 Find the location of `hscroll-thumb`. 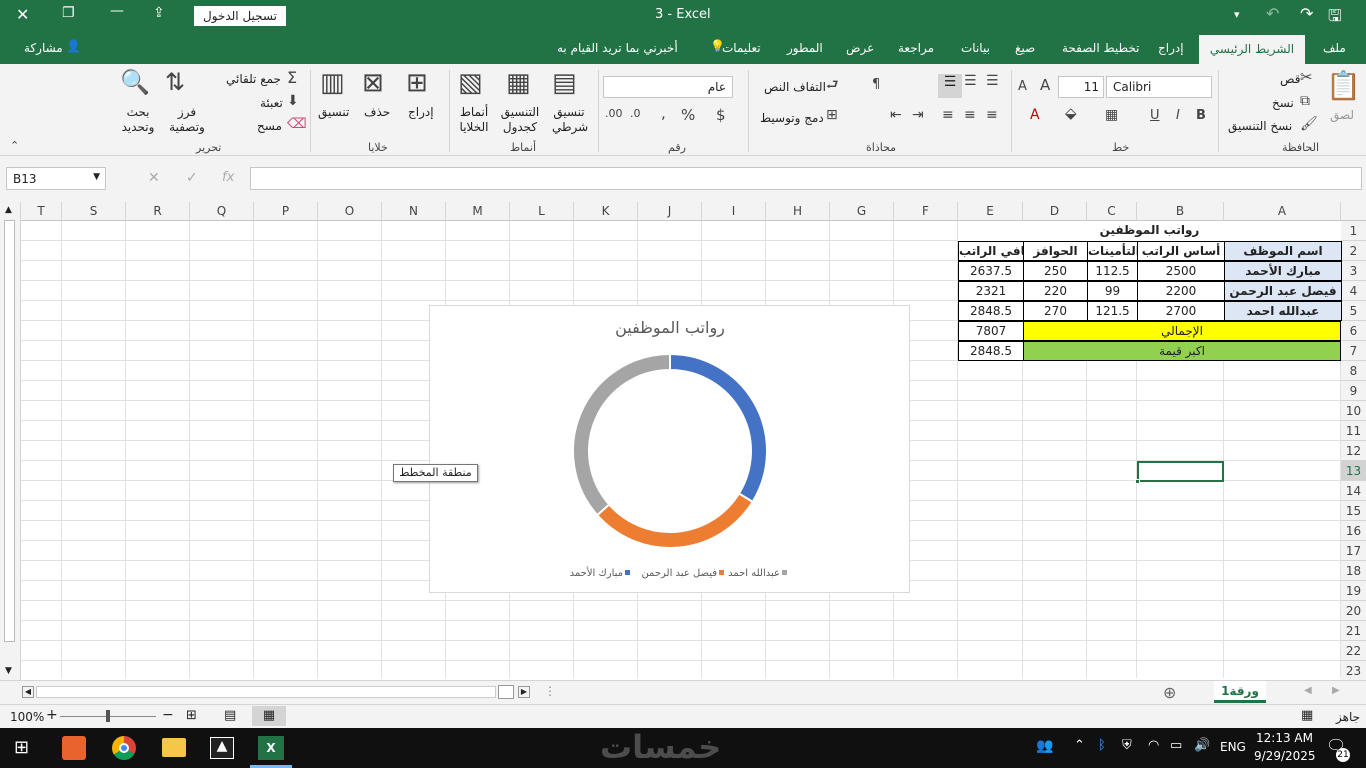

hscroll-thumb is located at coordinates (506, 692).